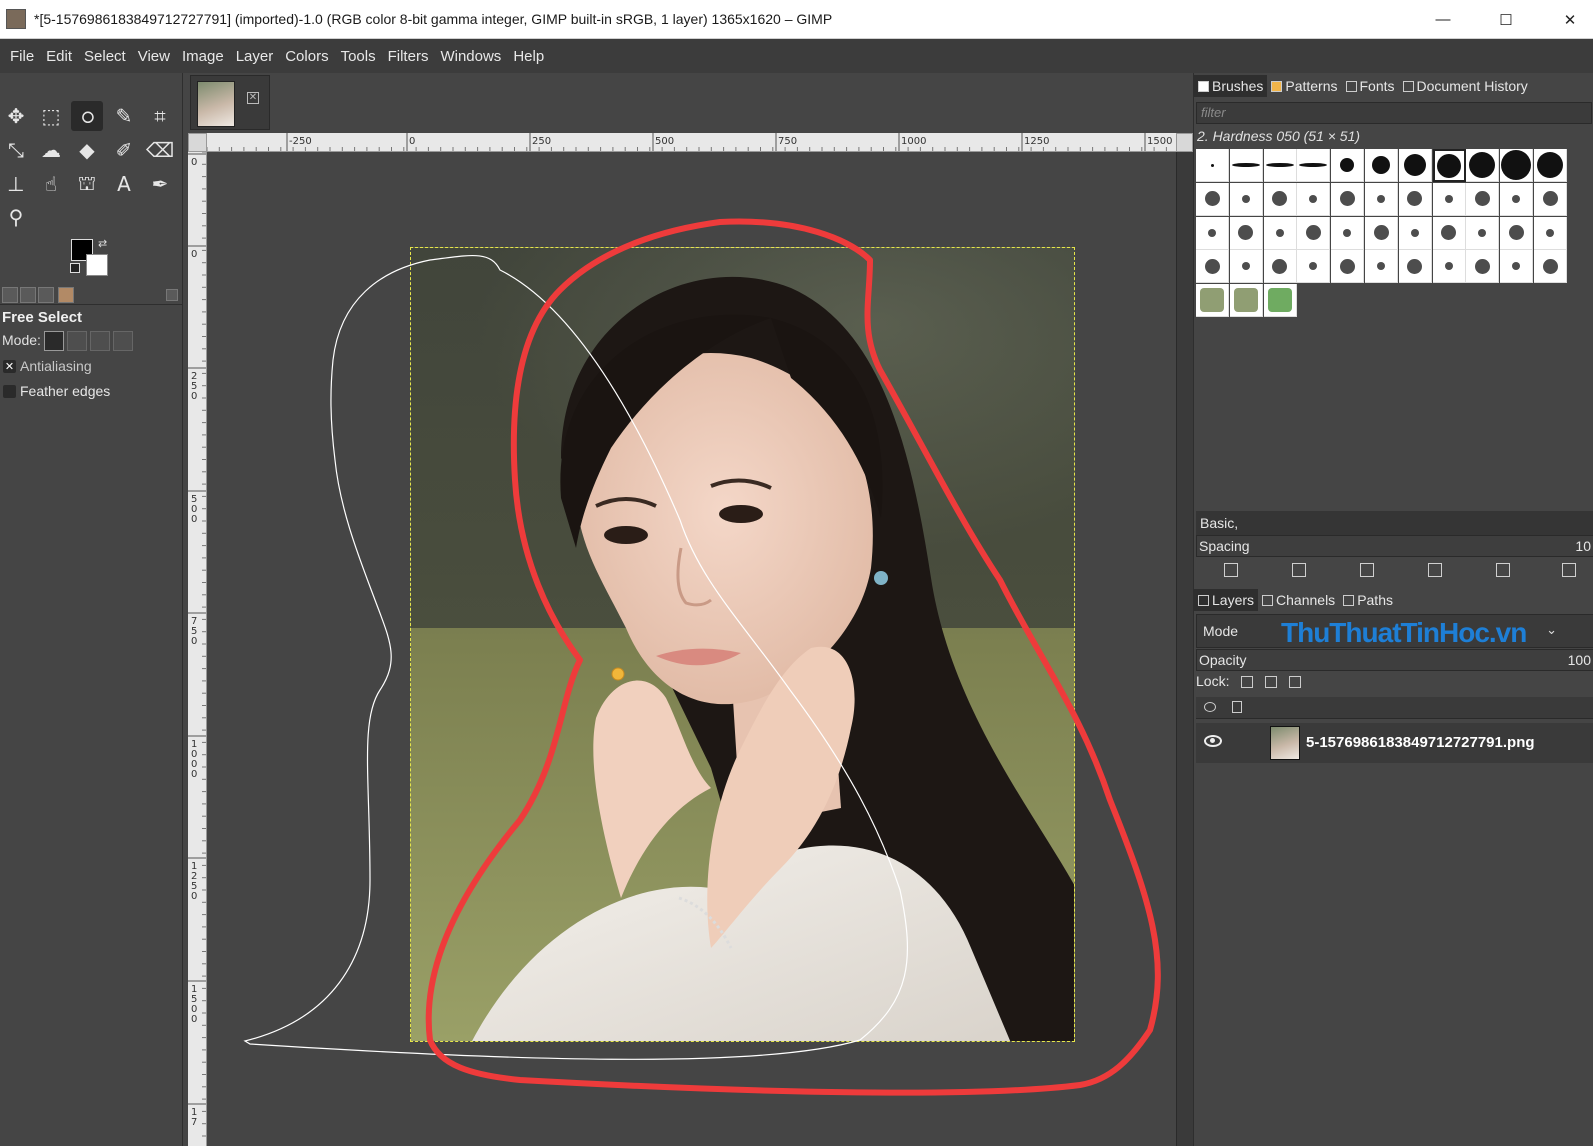 This screenshot has height=1146, width=1593. Describe the element at coordinates (16, 217) in the screenshot. I see `zoom-tool-icon: ⚲` at that location.